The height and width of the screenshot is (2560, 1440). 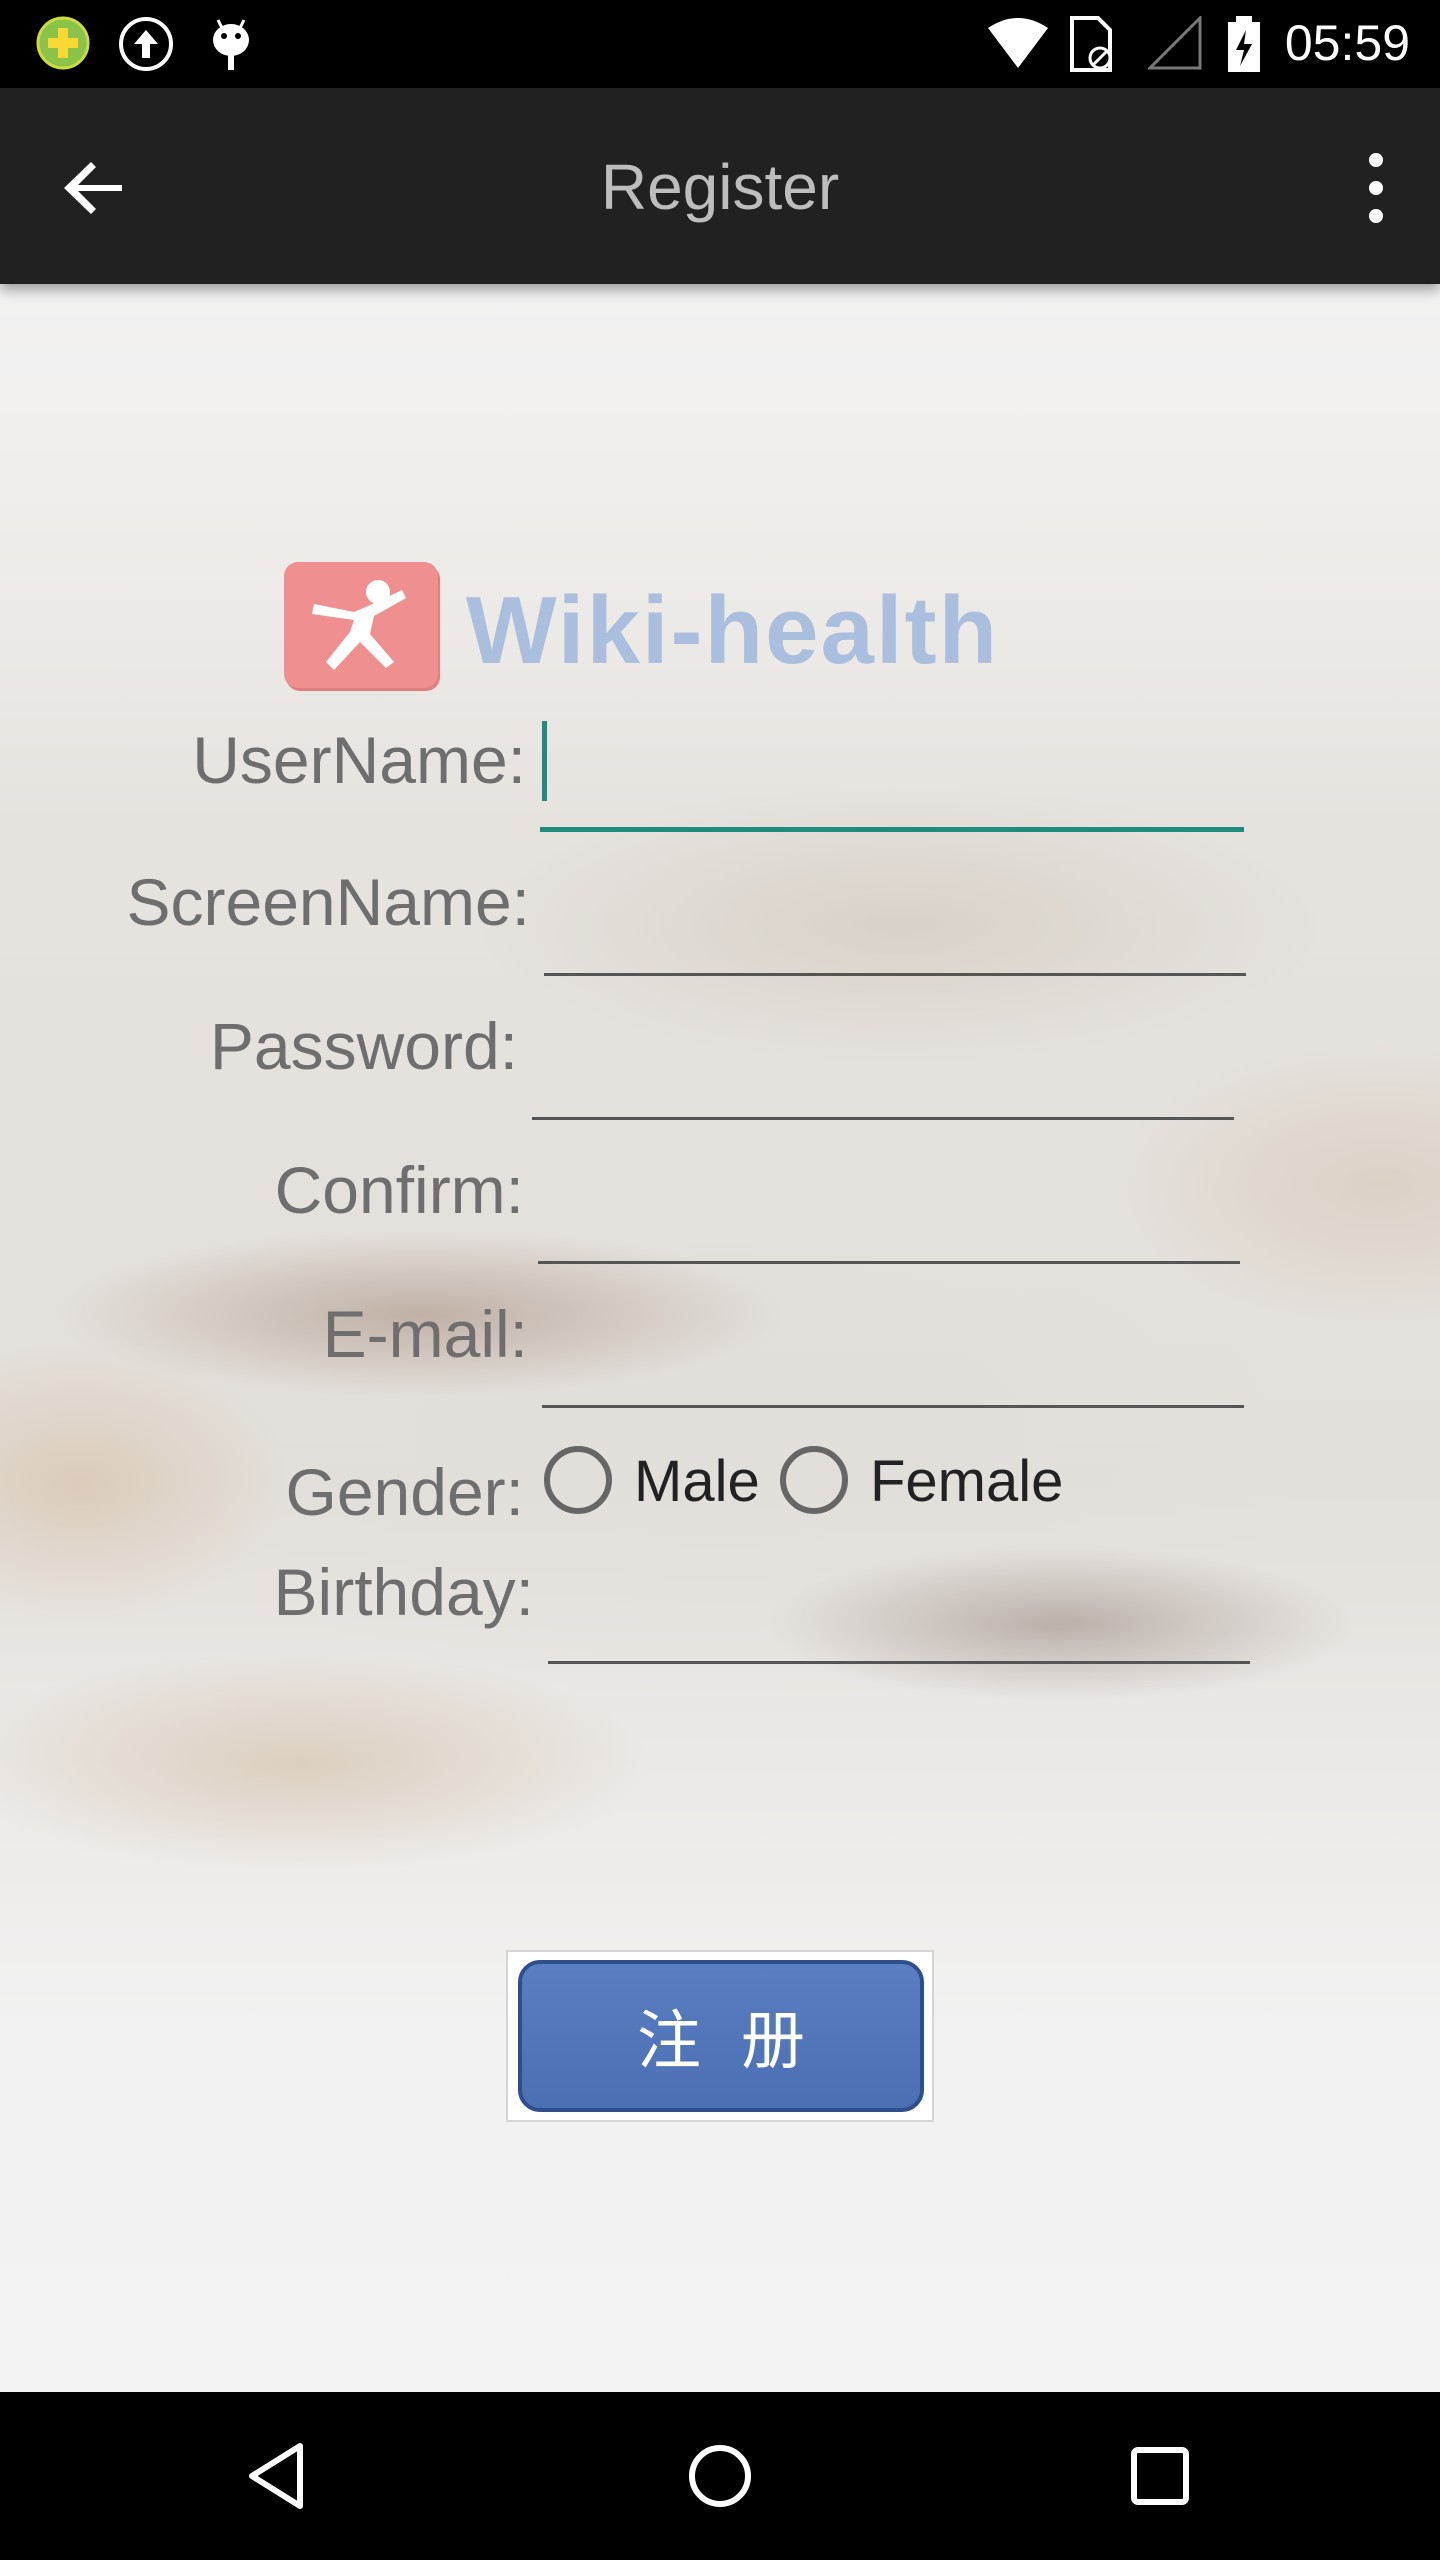 What do you see at coordinates (1018, 43) in the screenshot?
I see `wifi-icon` at bounding box center [1018, 43].